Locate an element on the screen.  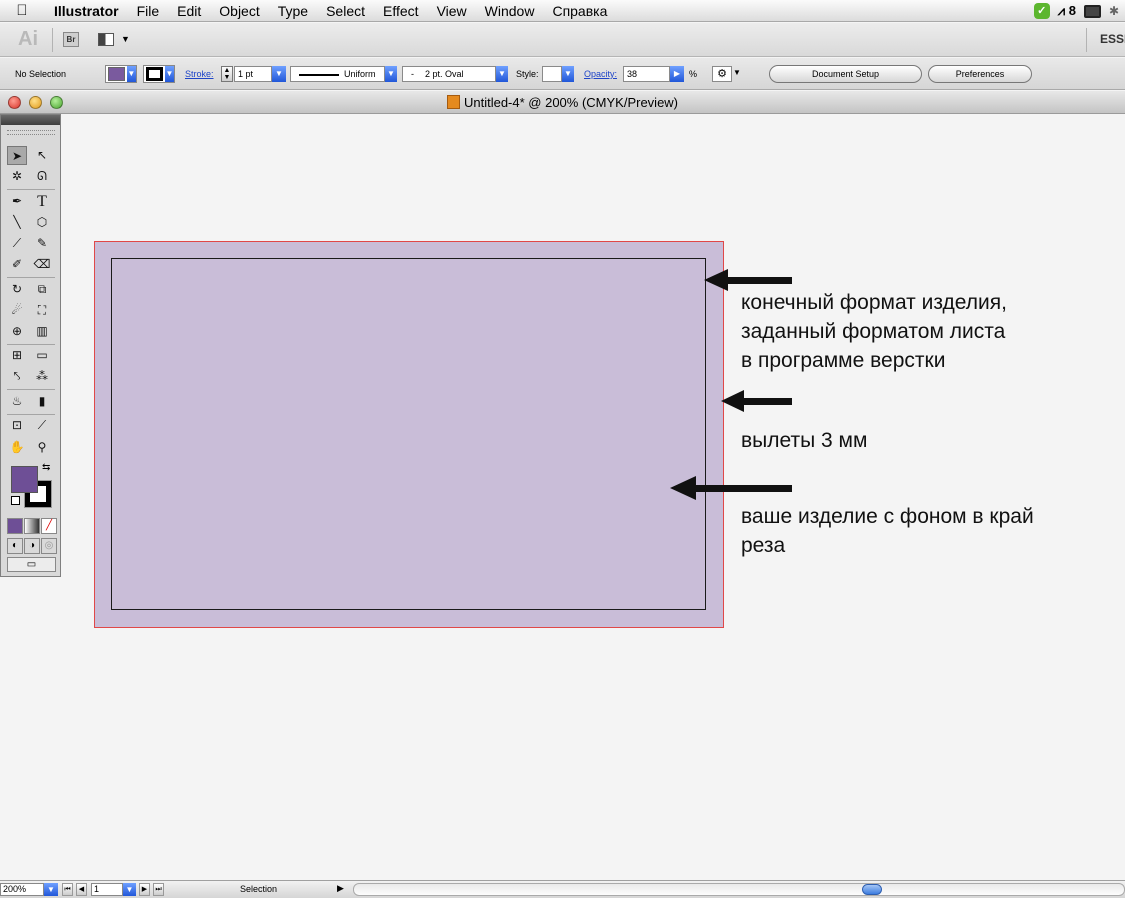
status-bar: 200% ▼ ⏮ ◀ 1 ▼ ▶ ⏭ Selection ▶ is located at coordinates (562, 889).